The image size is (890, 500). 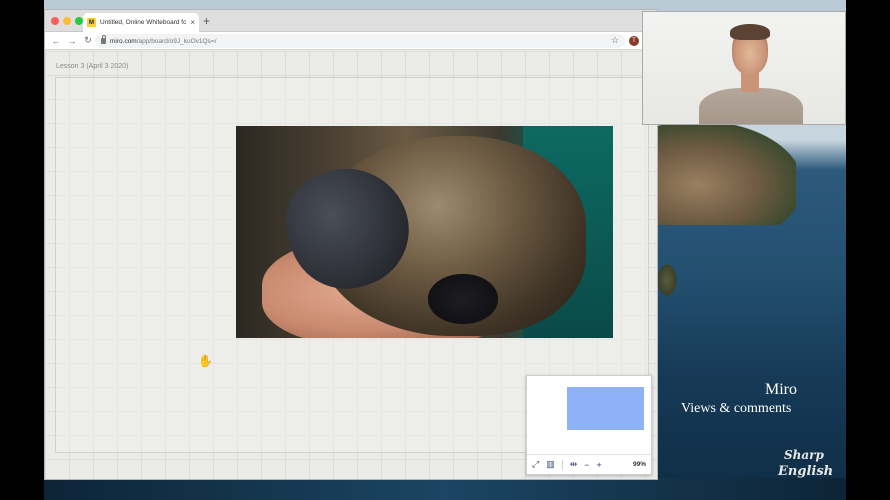 I want to click on presenter-hair, so click(x=750, y=32).